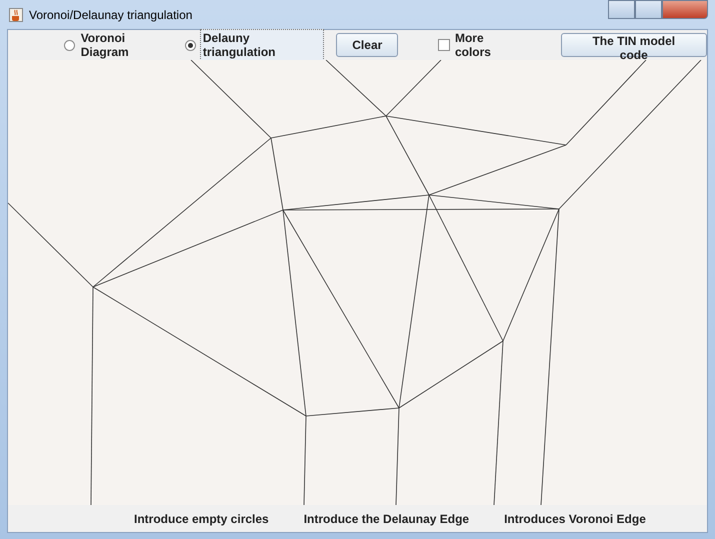 Image resolution: width=715 pixels, height=539 pixels. Describe the element at coordinates (479, 45) in the screenshot. I see `more-colors-checkbox: More colors` at that location.